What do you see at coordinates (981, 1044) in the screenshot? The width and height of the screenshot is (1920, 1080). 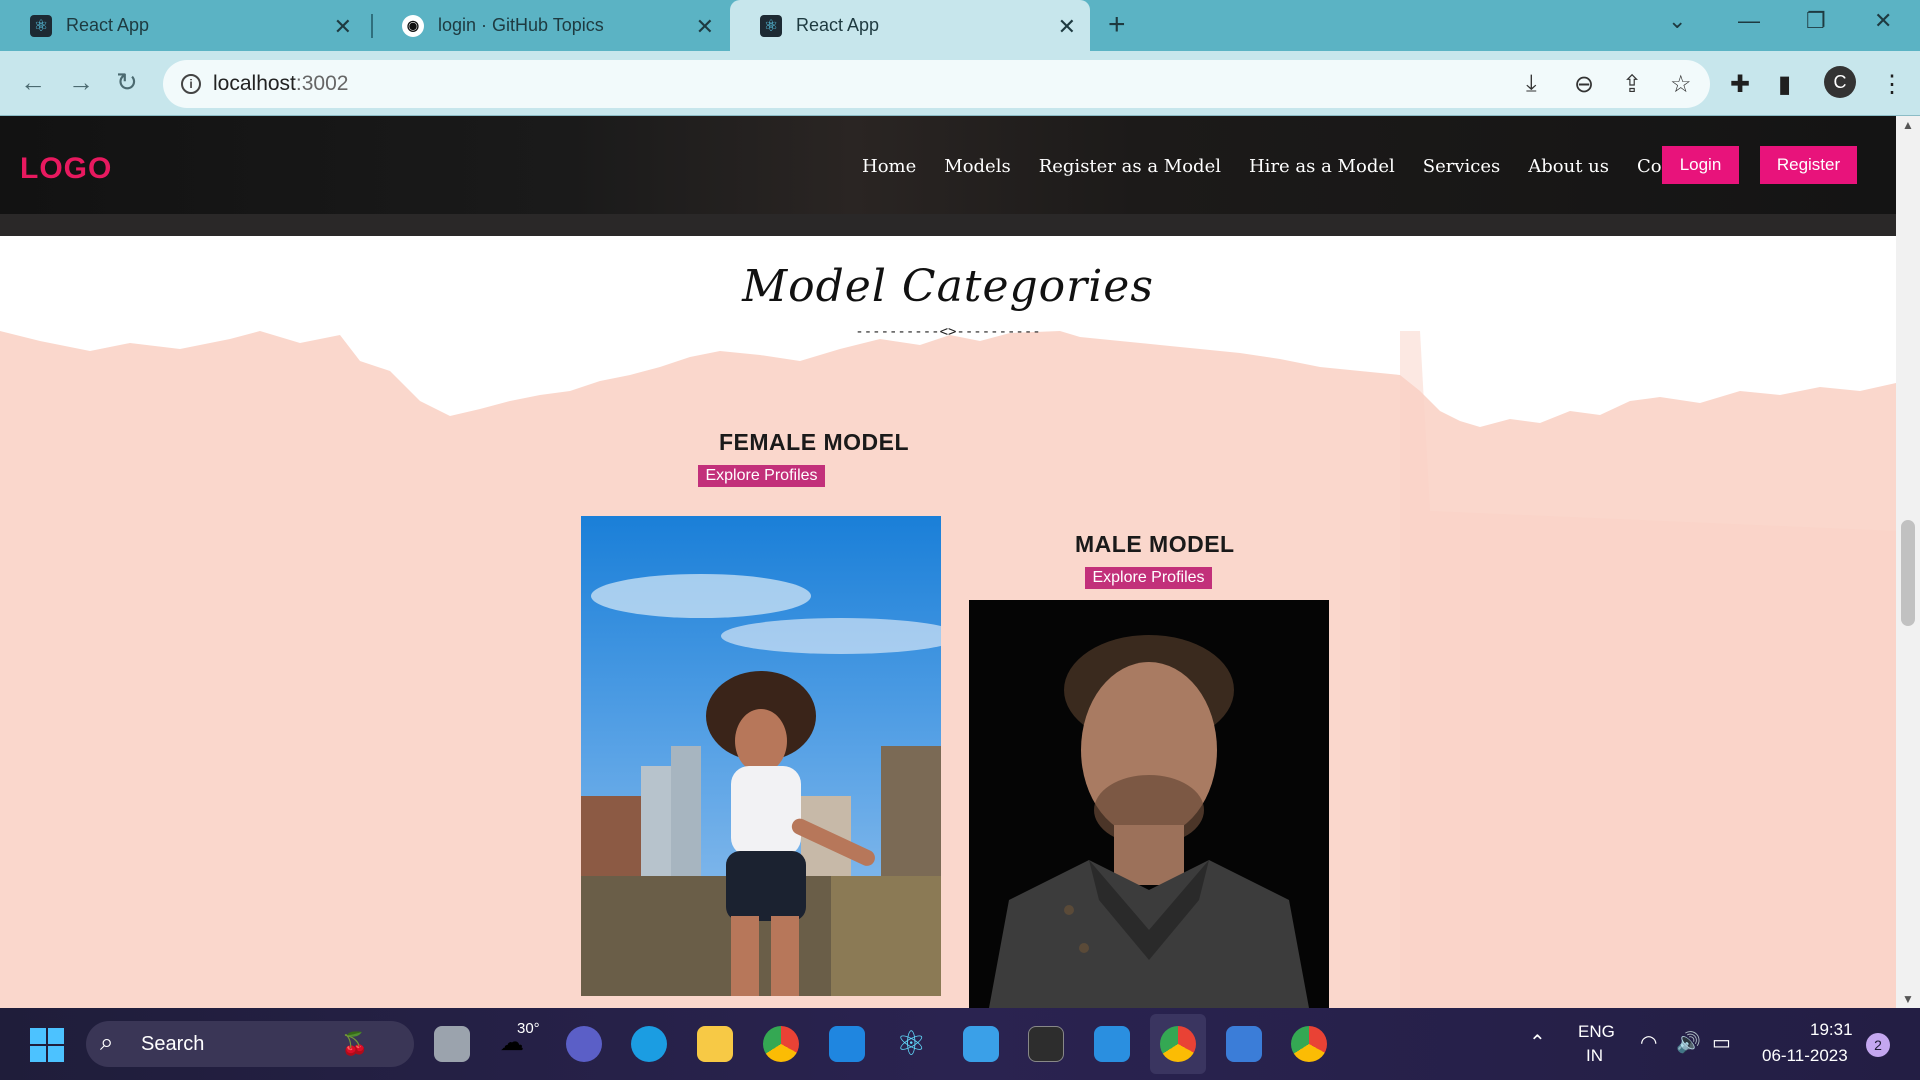 I see `notepad-icon` at bounding box center [981, 1044].